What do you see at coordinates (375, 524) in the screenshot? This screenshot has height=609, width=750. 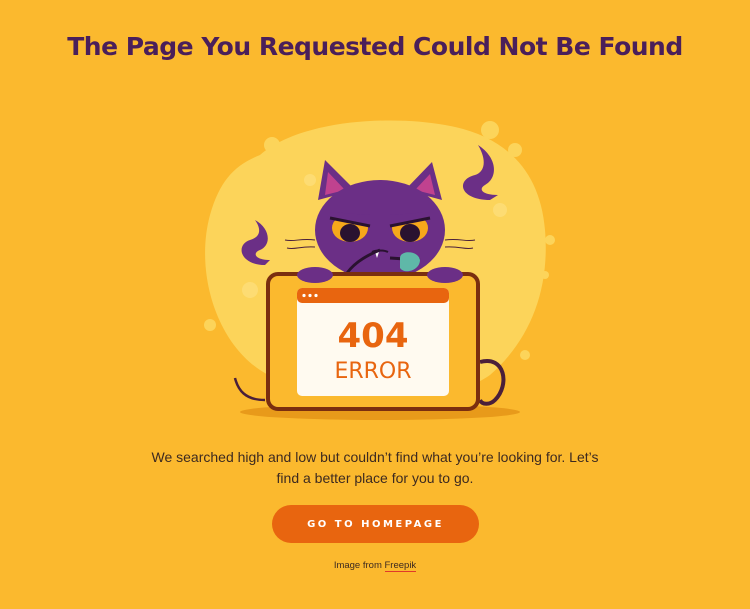 I see `go-to-homepage-button: GO TO HOMEPAGE` at bounding box center [375, 524].